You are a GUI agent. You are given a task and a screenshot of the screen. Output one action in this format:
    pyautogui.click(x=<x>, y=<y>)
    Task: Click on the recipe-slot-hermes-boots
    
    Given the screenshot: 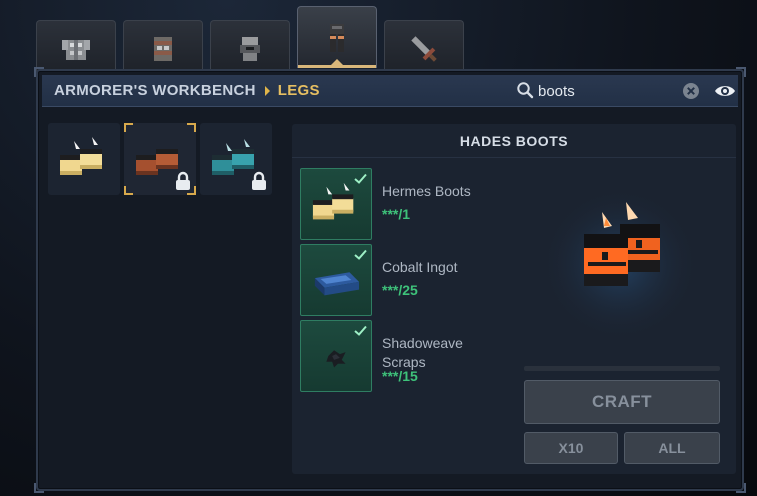 What is the action you would take?
    pyautogui.click(x=84, y=159)
    